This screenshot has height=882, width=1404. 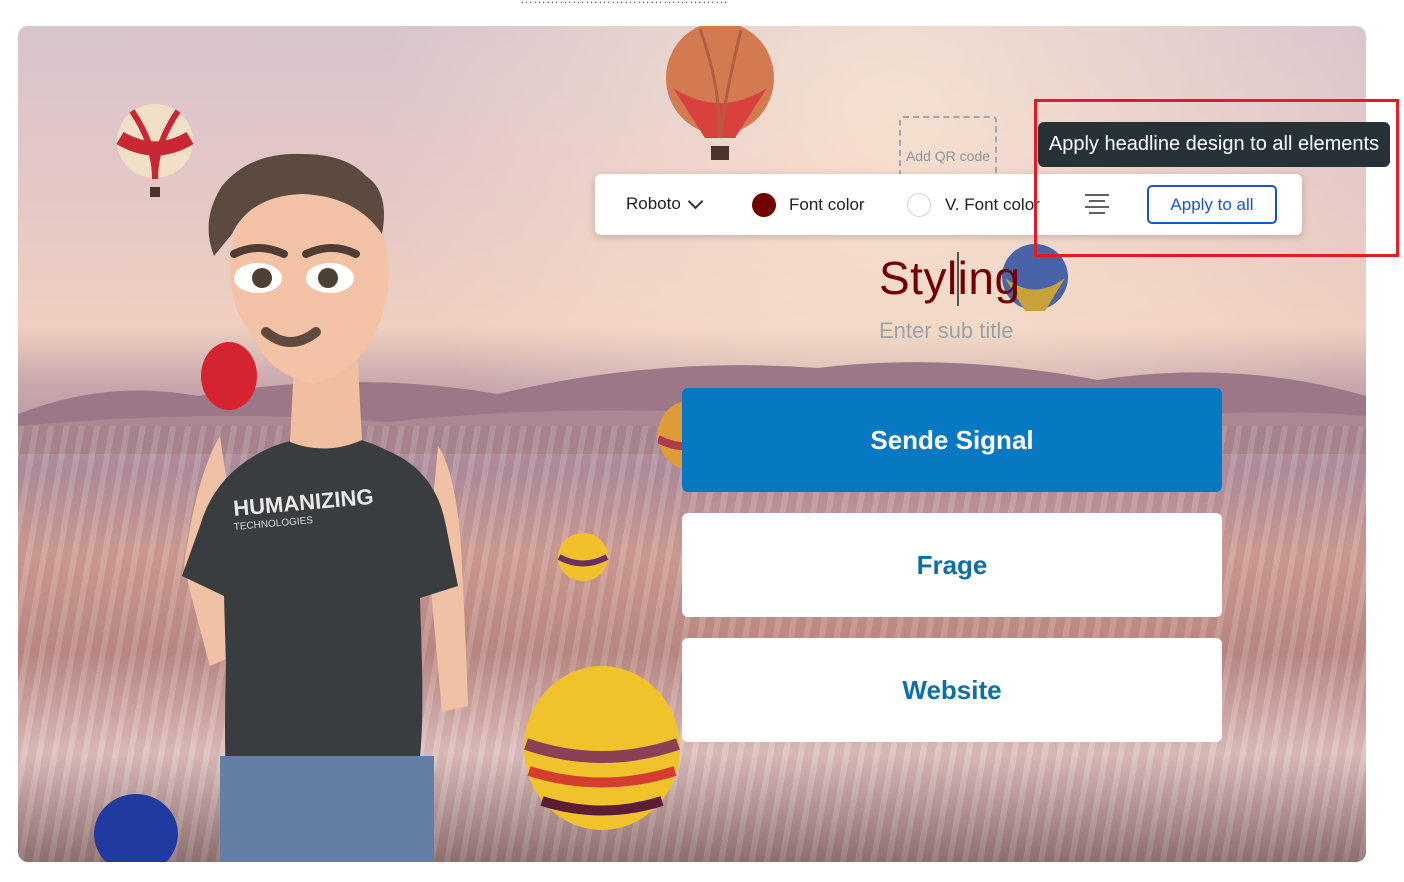 What do you see at coordinates (952, 565) in the screenshot?
I see `question-button: Frage` at bounding box center [952, 565].